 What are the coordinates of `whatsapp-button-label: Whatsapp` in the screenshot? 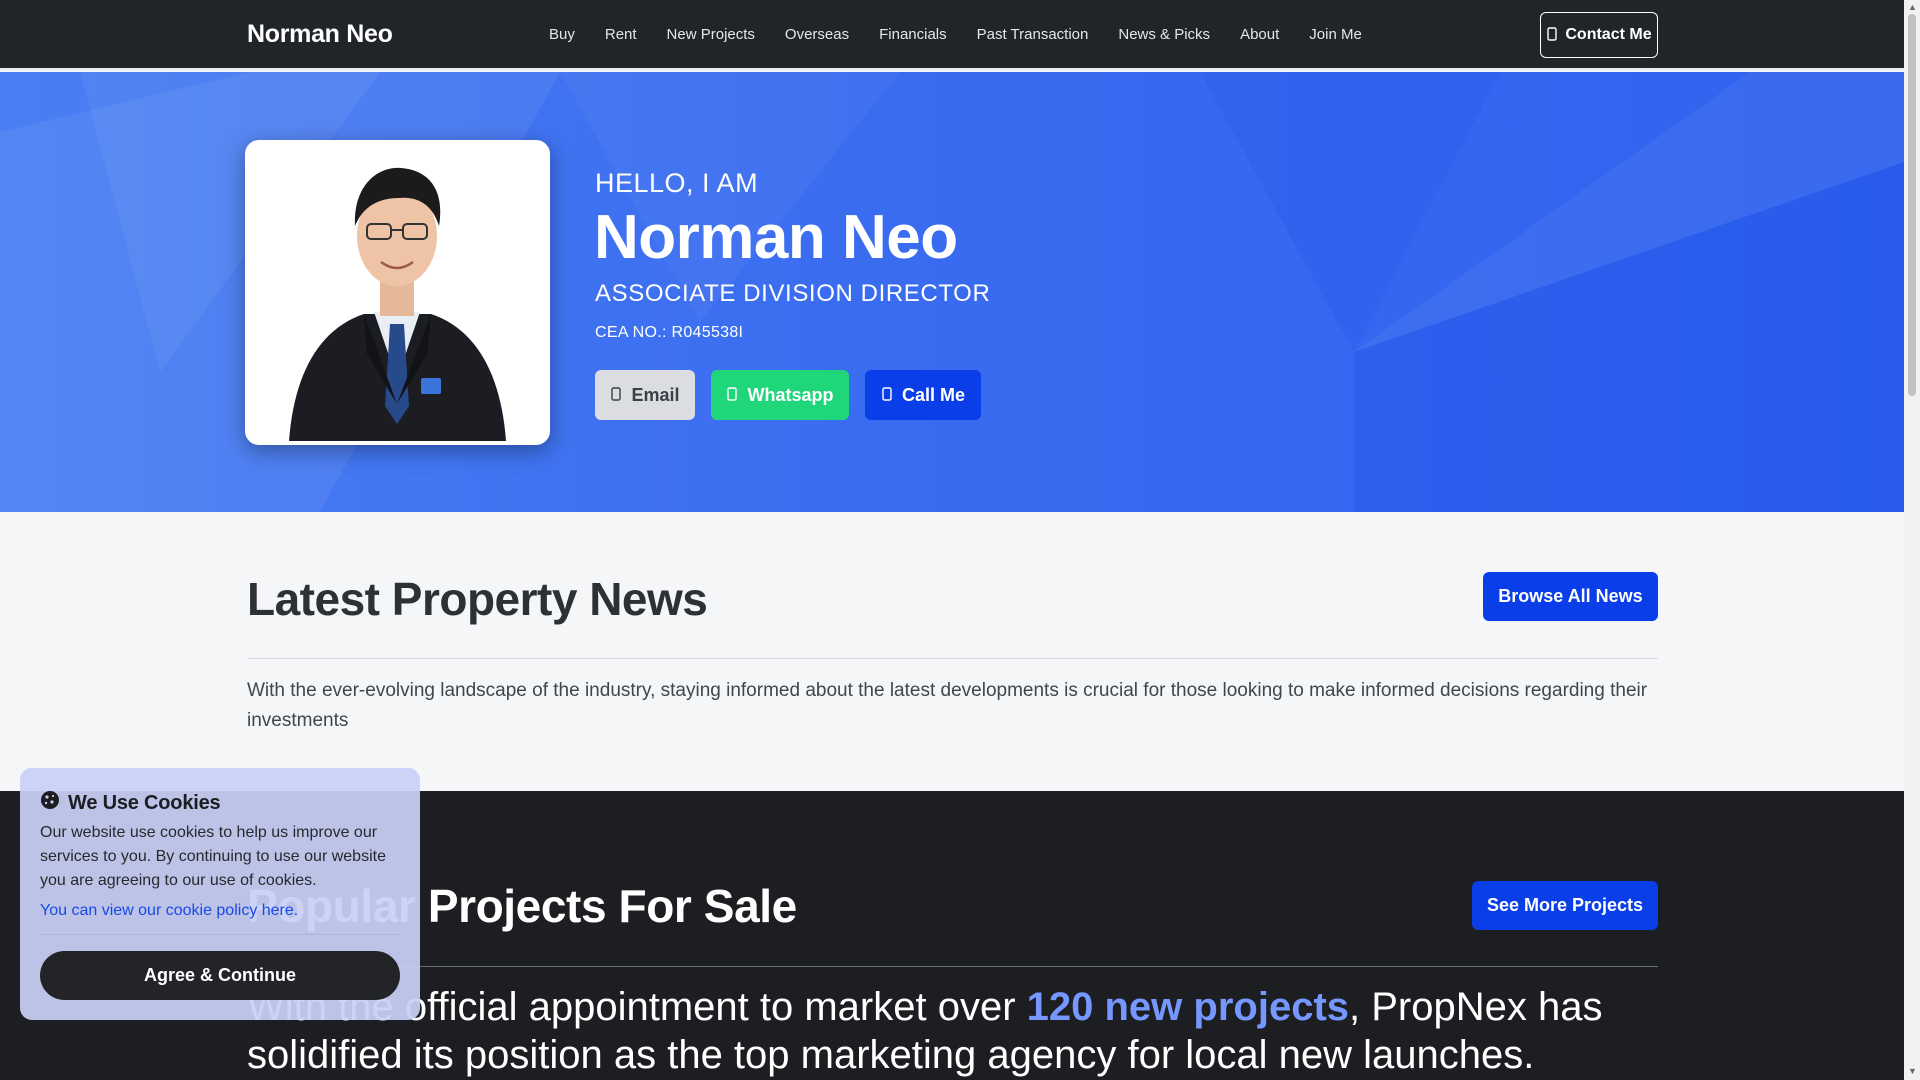 It's located at (790, 394).